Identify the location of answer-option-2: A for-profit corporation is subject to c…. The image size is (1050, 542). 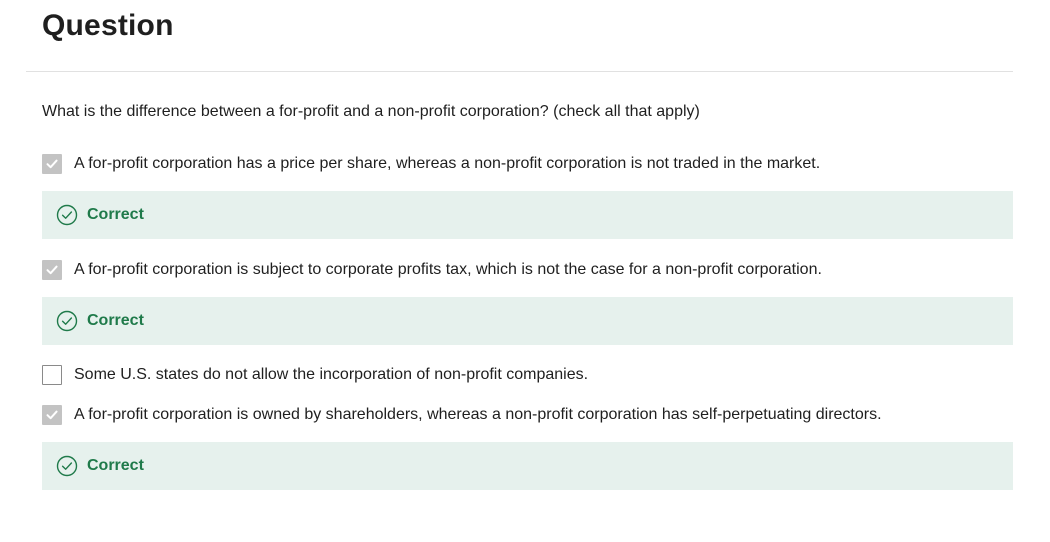
(527, 270).